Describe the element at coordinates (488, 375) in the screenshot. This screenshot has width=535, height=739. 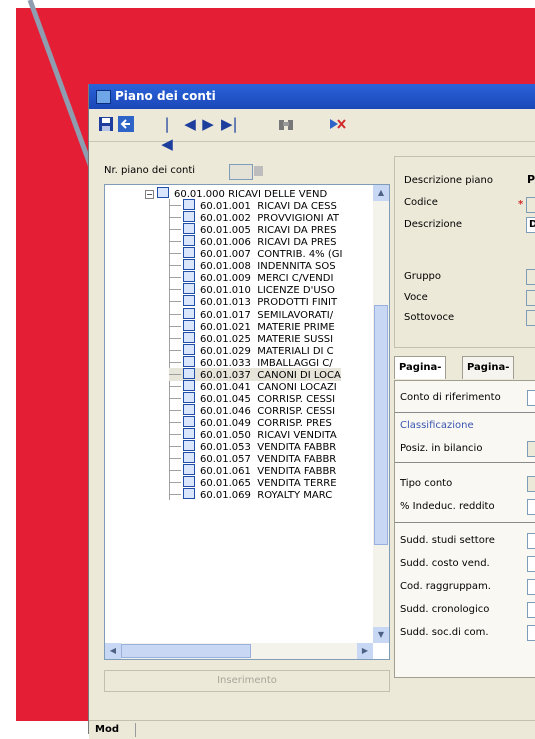
I see `tab-pagina-2: Pagina-2` at that location.